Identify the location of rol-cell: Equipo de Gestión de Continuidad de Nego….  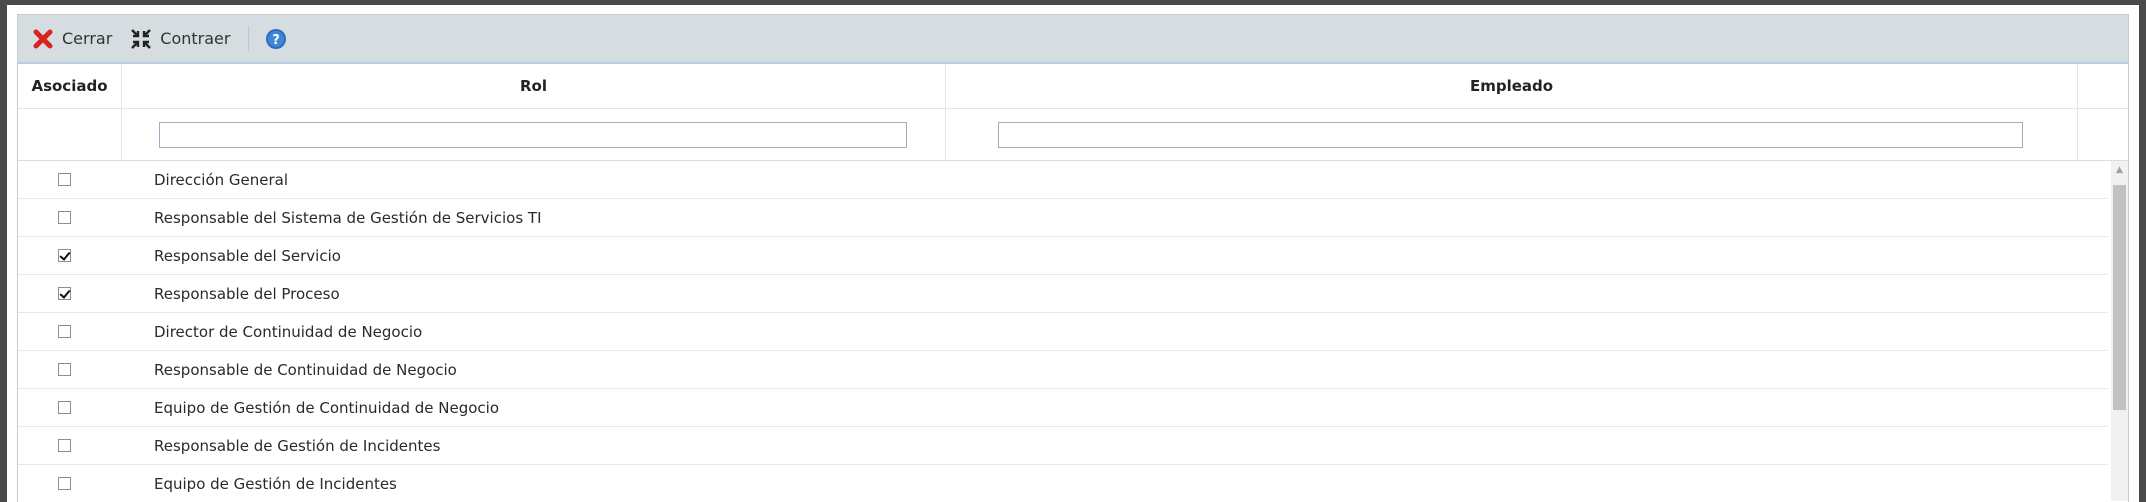
(326, 407).